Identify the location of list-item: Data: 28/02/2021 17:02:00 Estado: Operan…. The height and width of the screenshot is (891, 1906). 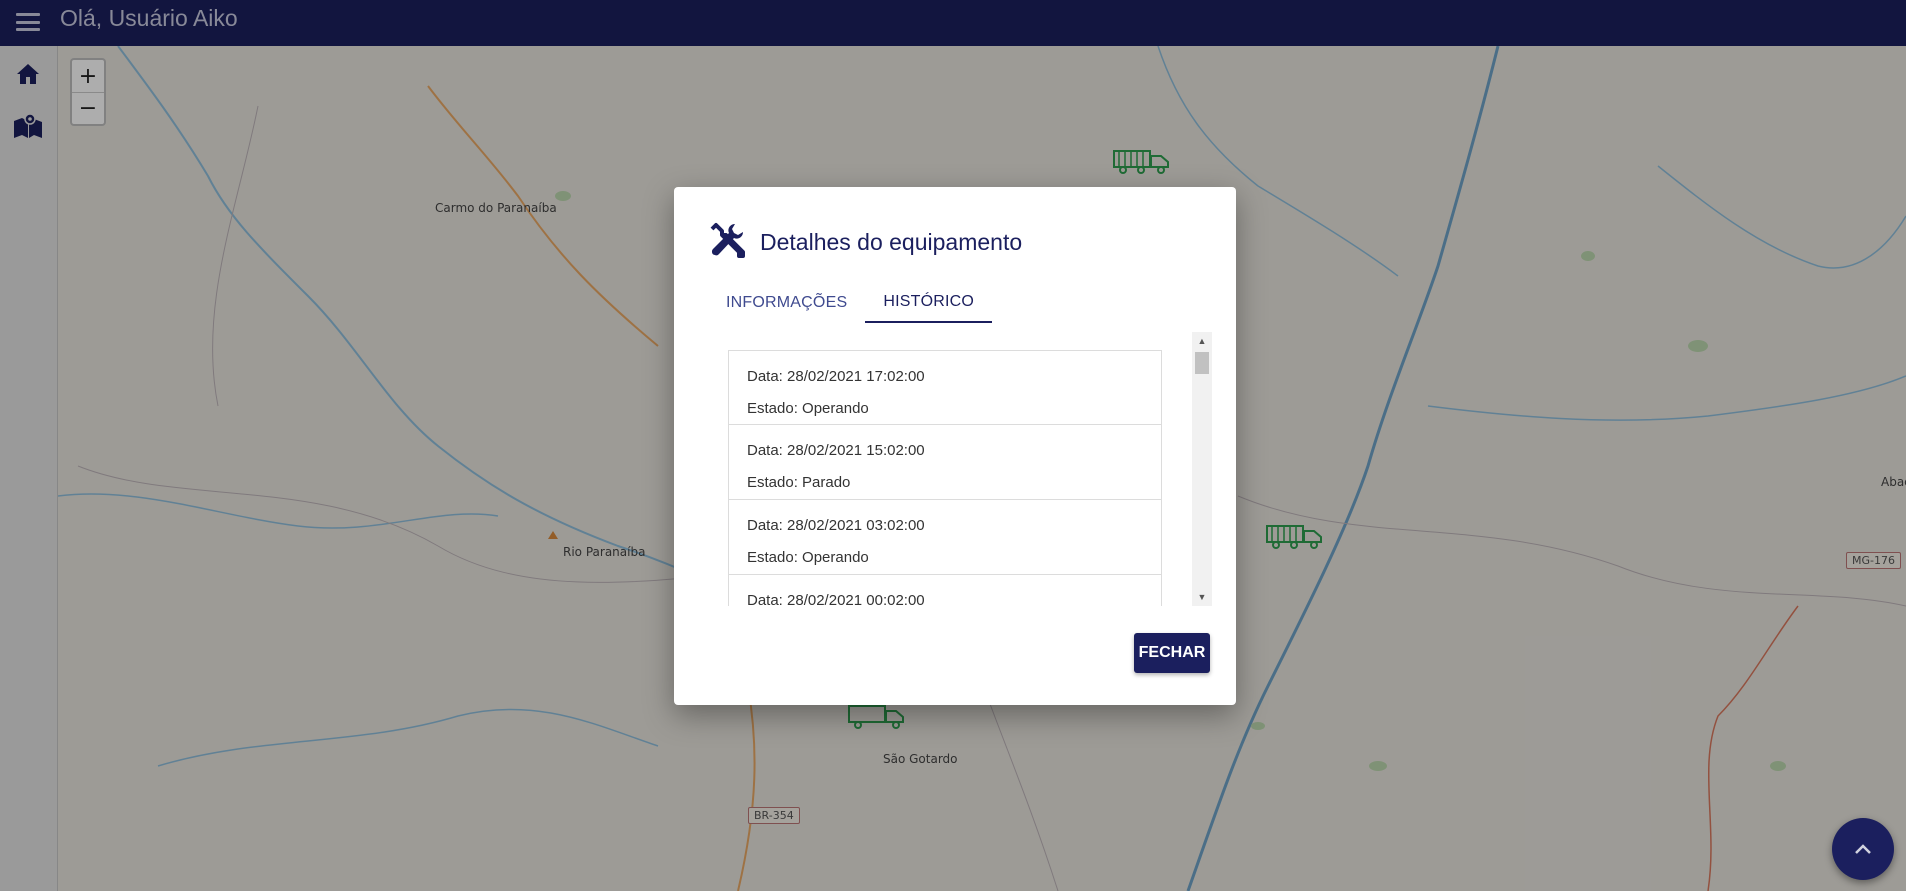
(945, 387).